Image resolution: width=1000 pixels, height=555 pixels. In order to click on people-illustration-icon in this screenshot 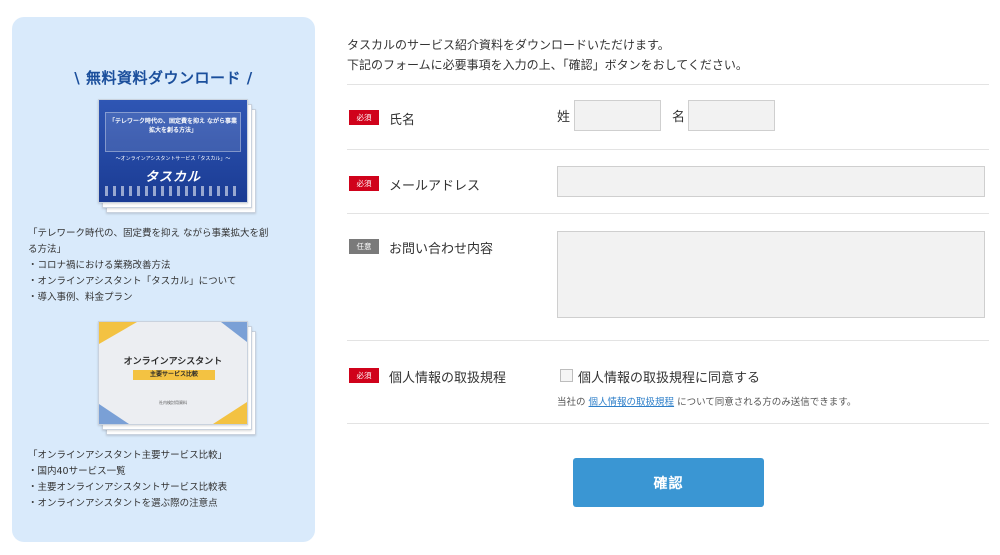, I will do `click(173, 191)`.